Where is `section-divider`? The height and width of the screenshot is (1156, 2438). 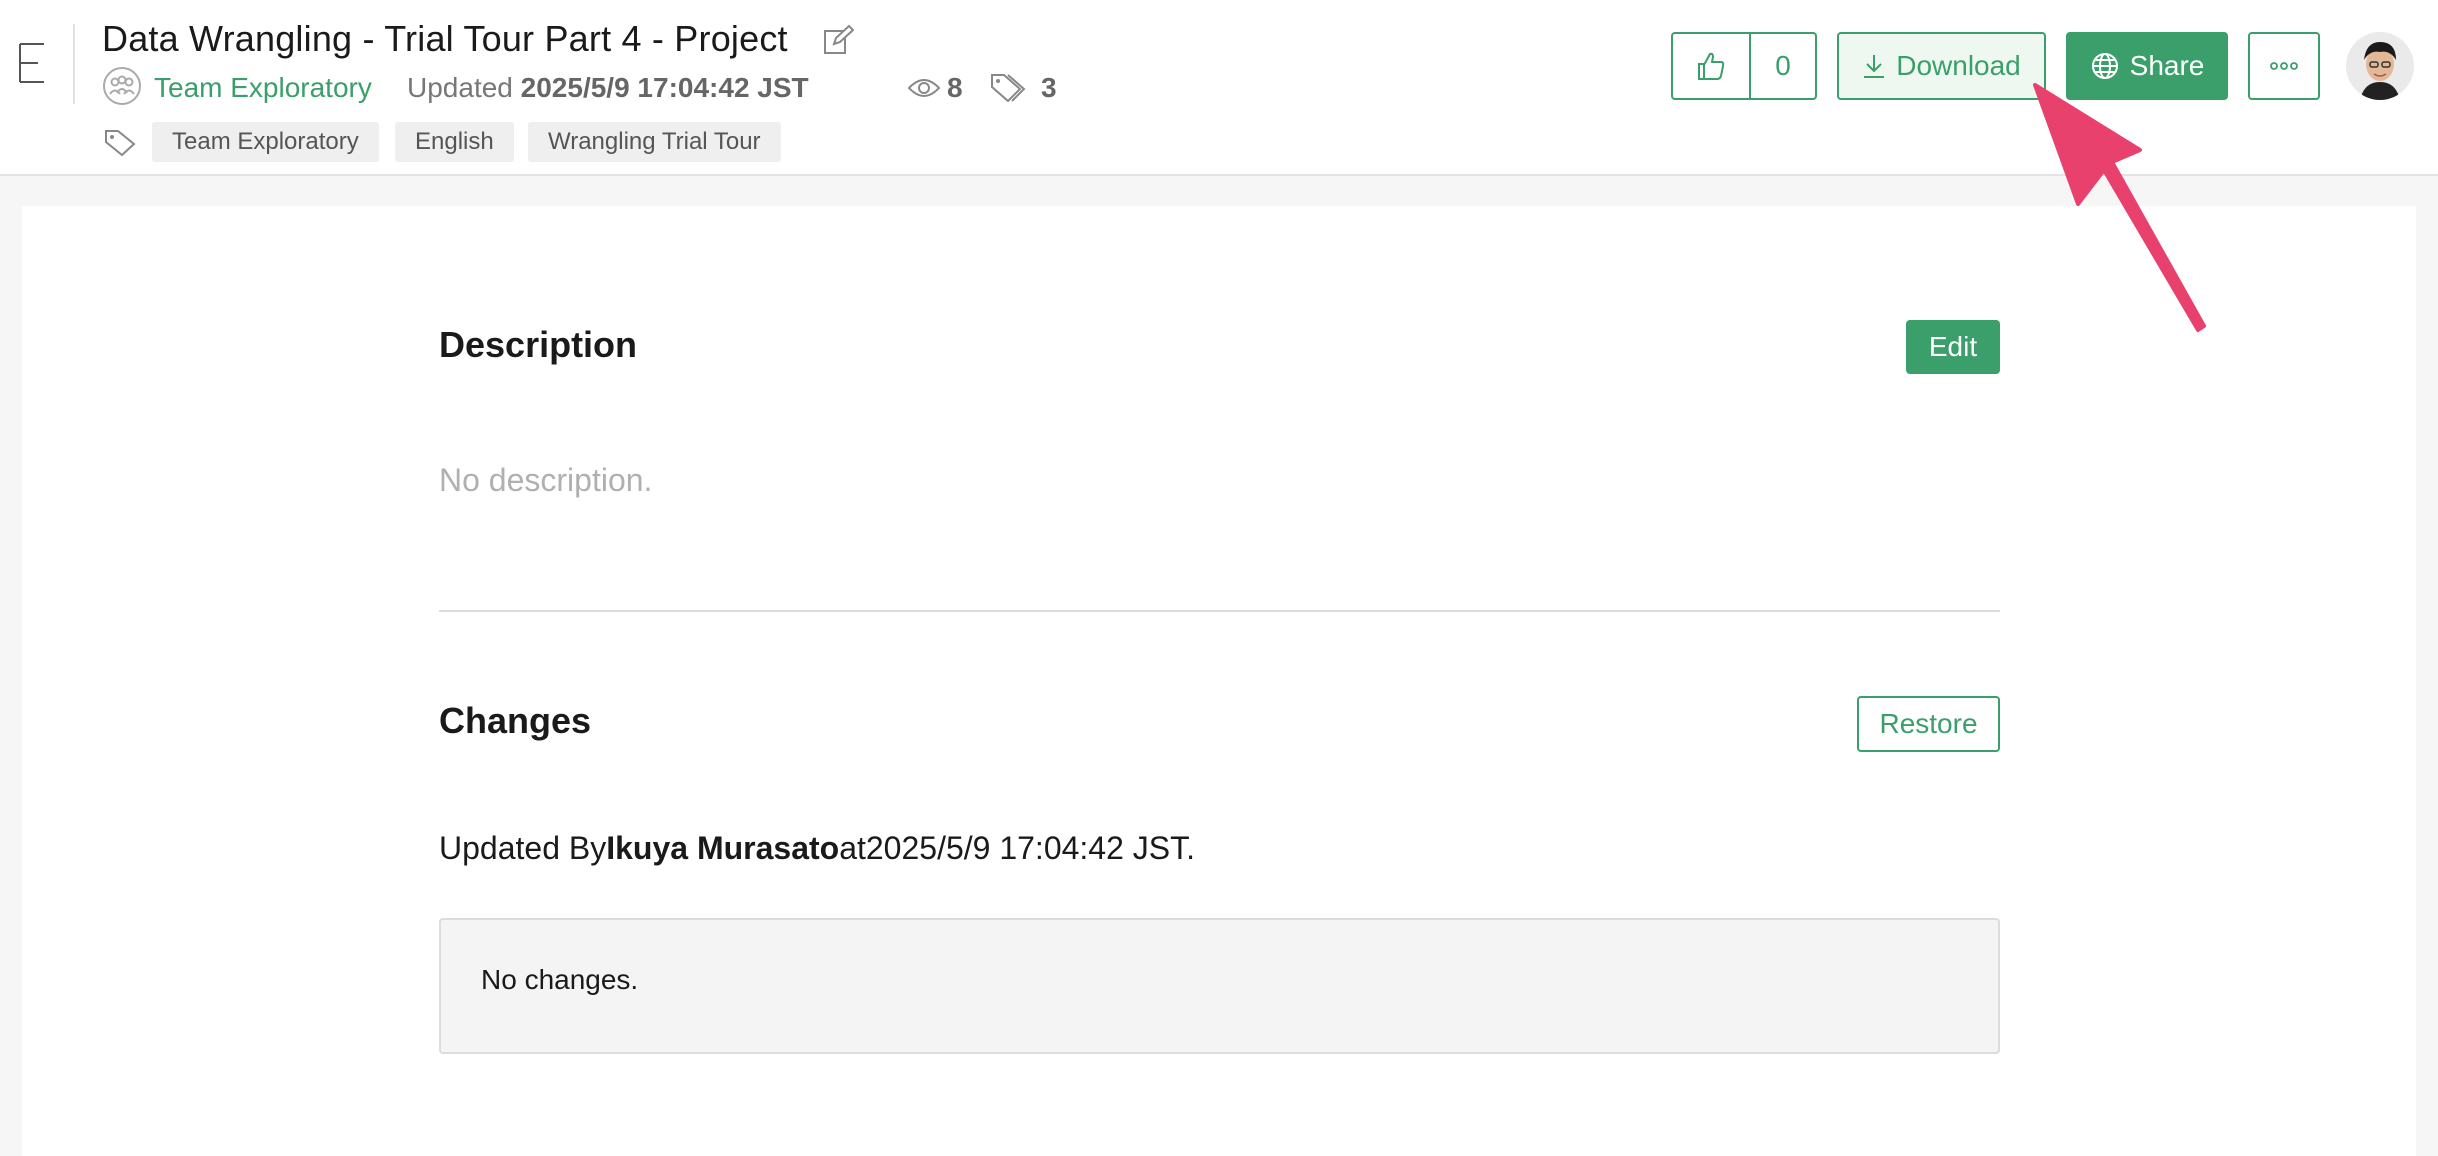 section-divider is located at coordinates (1219, 611).